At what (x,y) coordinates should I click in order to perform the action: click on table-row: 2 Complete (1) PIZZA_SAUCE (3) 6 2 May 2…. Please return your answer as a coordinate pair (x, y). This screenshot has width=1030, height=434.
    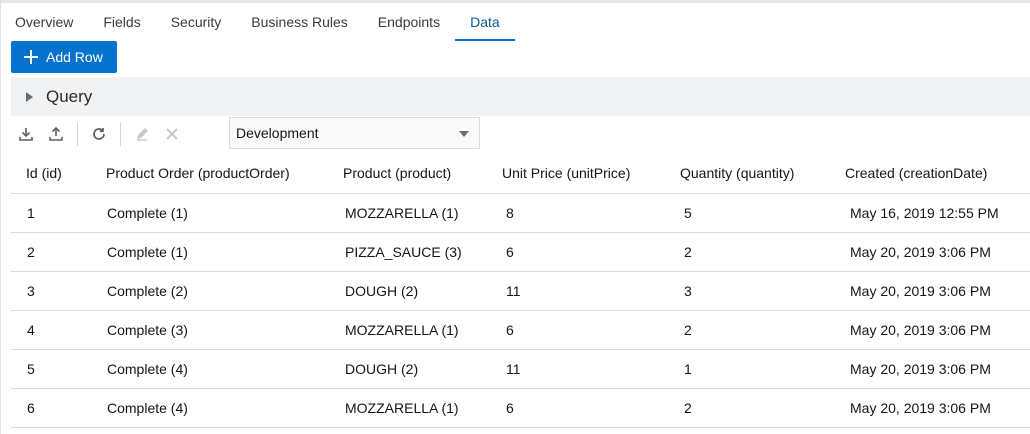
    Looking at the image, I should click on (520, 252).